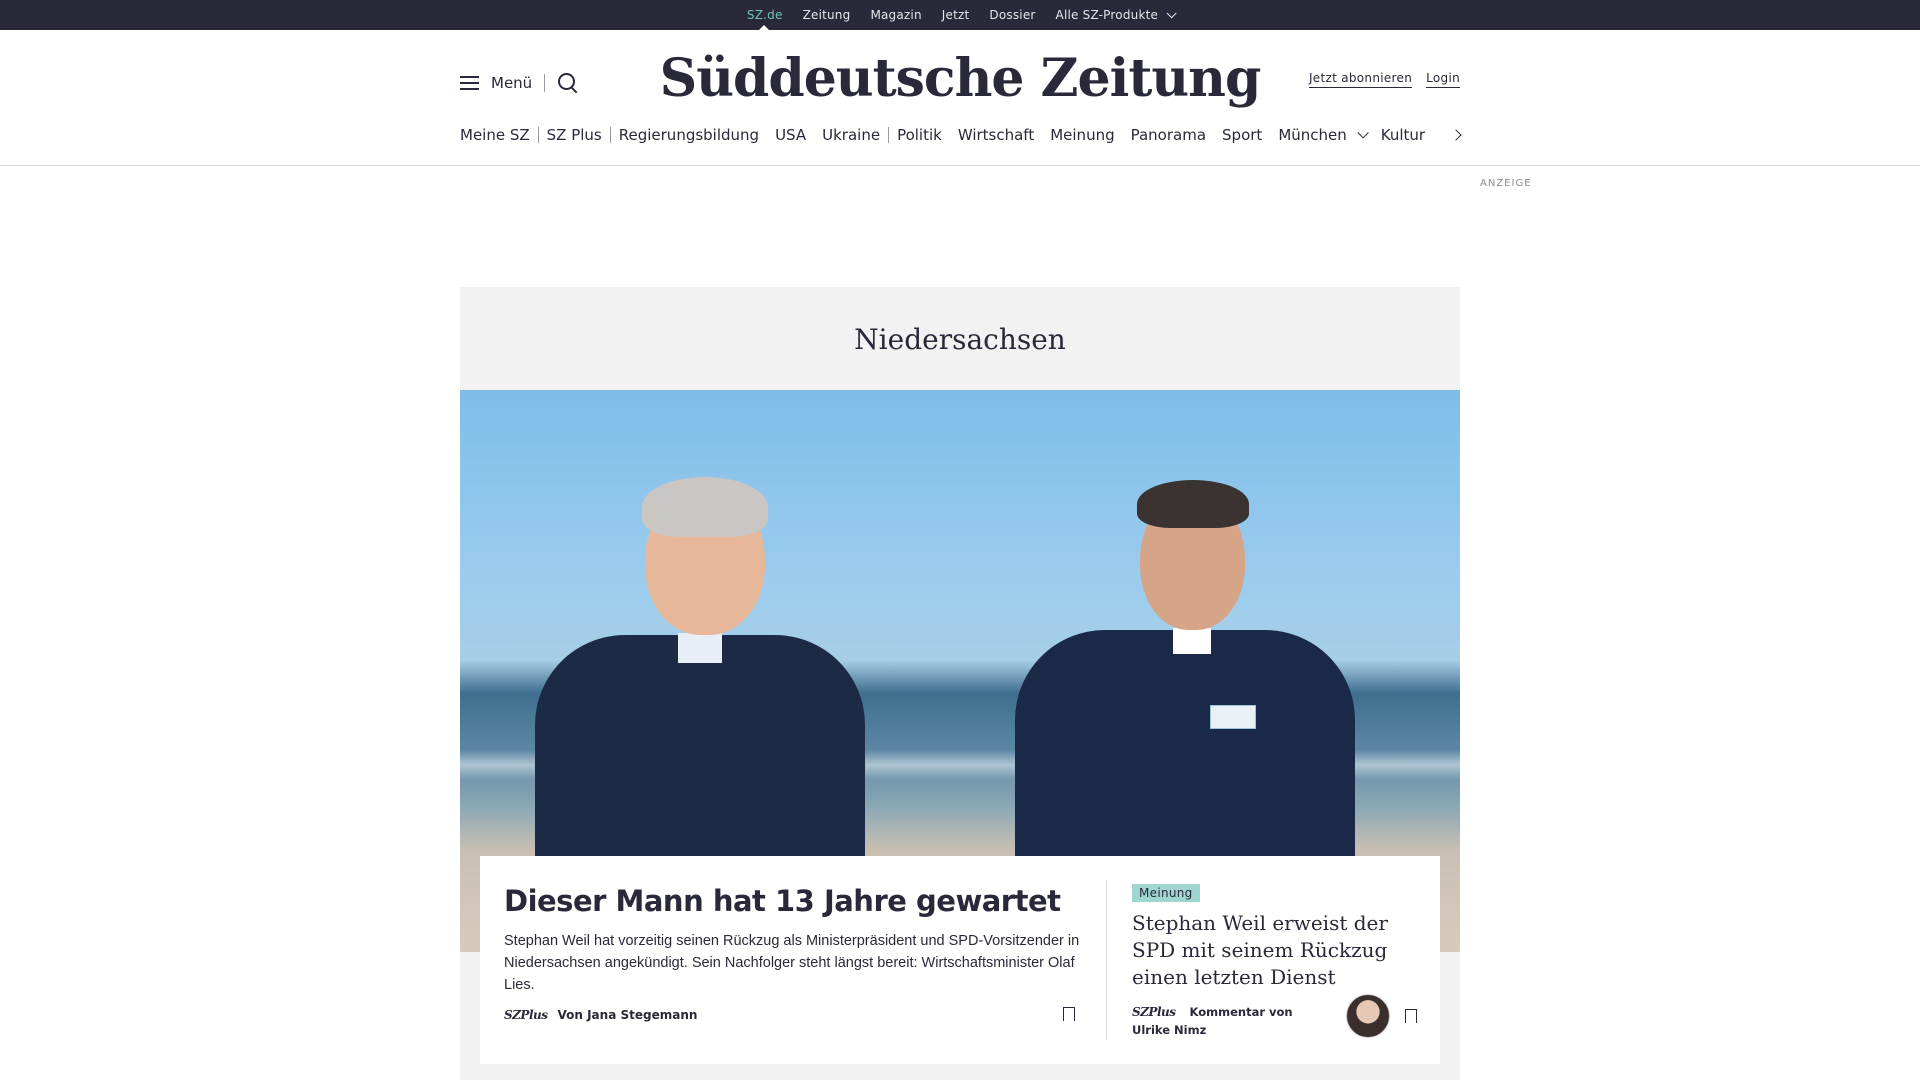 This screenshot has height=1080, width=1920. Describe the element at coordinates (794, 901) in the screenshot. I see `lead-headline: Dieser Mann hat 13 Jahre gewartet` at that location.